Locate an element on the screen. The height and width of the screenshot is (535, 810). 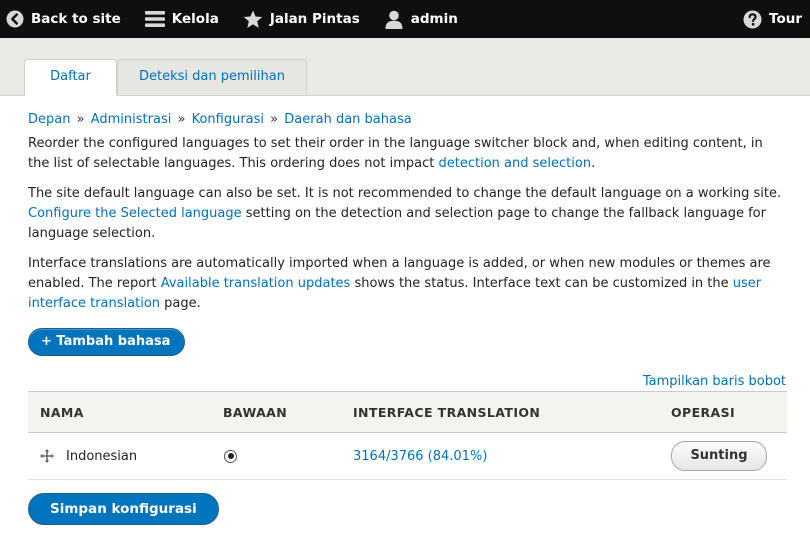
tab-list: Daftar is located at coordinates (70, 77).